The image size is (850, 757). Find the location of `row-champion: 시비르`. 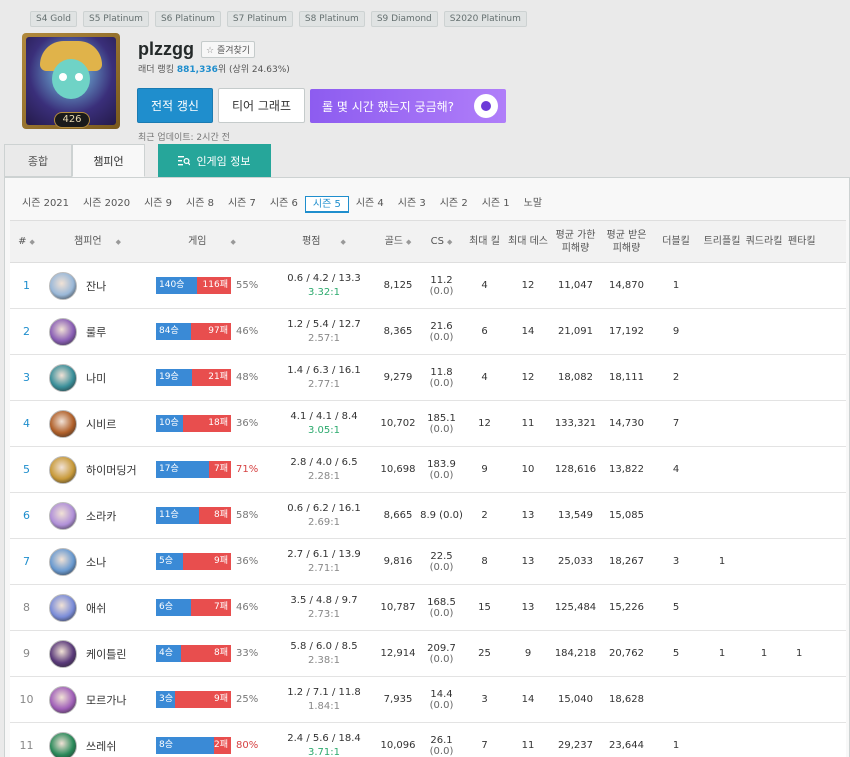

row-champion: 시비르 is located at coordinates (97, 423).